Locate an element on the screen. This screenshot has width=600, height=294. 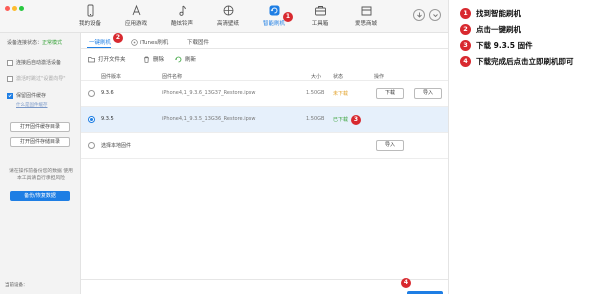
keep-cache-checkbox: 保留固件缓存 is located at coordinates (26, 95).